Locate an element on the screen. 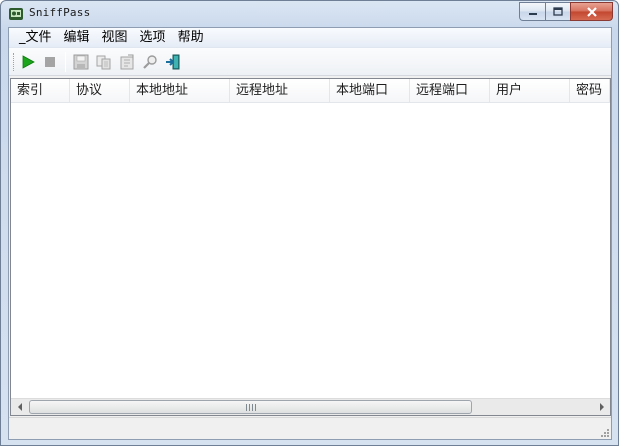 The height and width of the screenshot is (446, 619). close-button is located at coordinates (591, 11).